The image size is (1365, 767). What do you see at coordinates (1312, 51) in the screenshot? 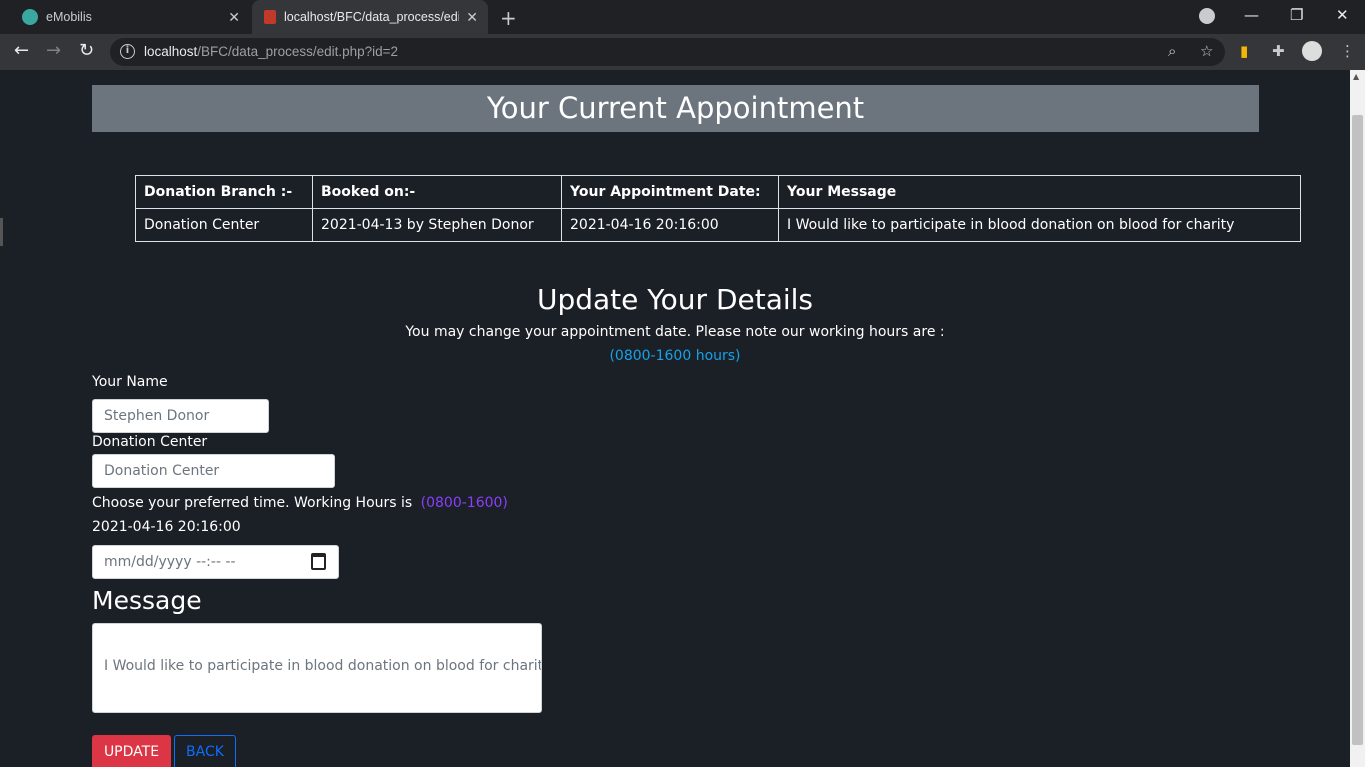
I see `profile-avatar` at bounding box center [1312, 51].